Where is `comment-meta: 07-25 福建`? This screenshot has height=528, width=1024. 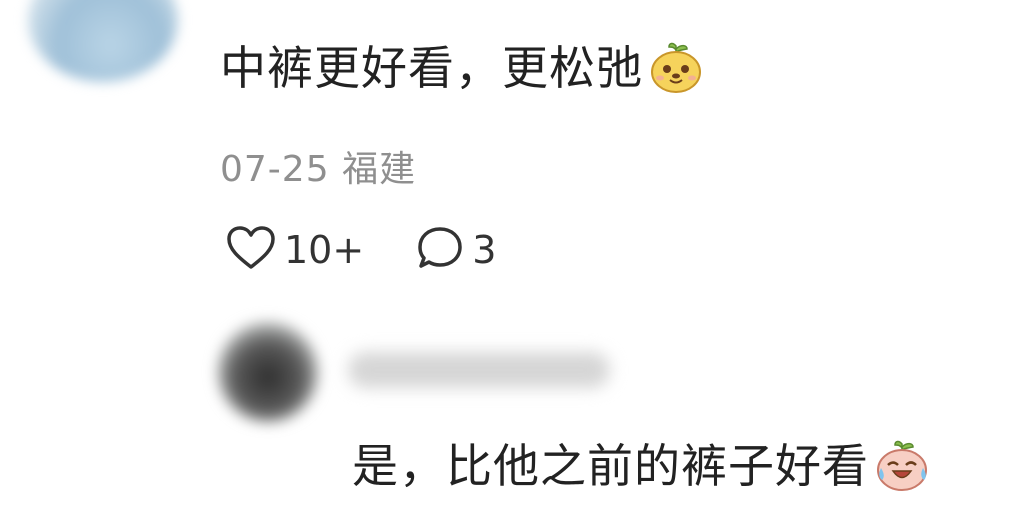 comment-meta: 07-25 福建 is located at coordinates (318, 166).